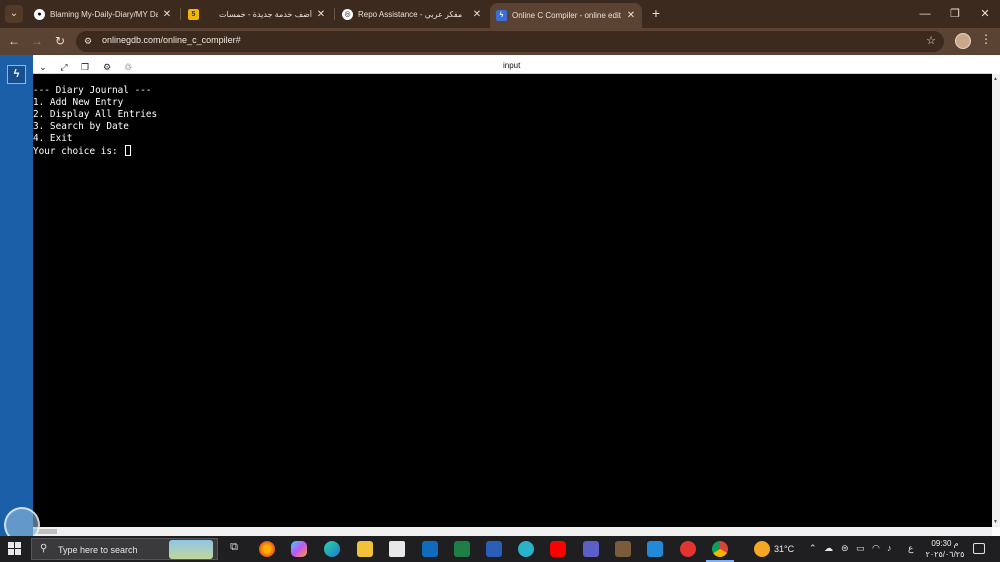  Describe the element at coordinates (64, 67) in the screenshot. I see `expand-icon: ⤢` at that location.